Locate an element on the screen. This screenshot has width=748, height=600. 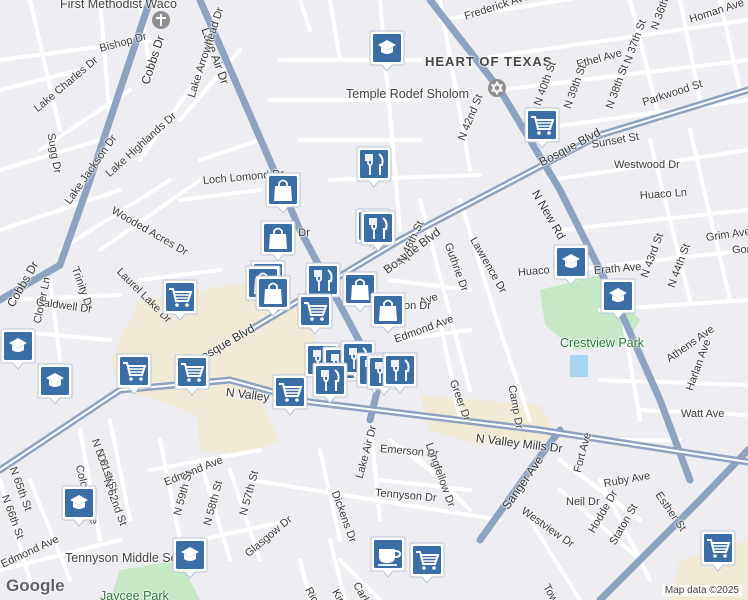
map-label: on Dr is located at coordinates (417, 306).